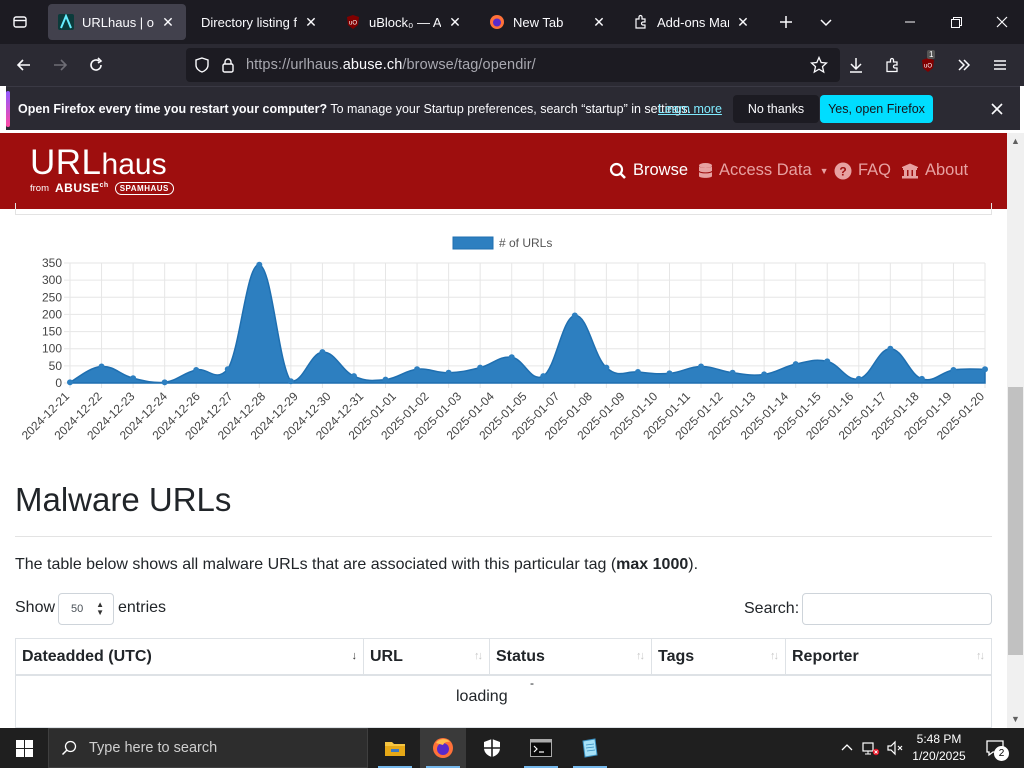  What do you see at coordinates (228, 67) in the screenshot?
I see `lock-icon` at bounding box center [228, 67].